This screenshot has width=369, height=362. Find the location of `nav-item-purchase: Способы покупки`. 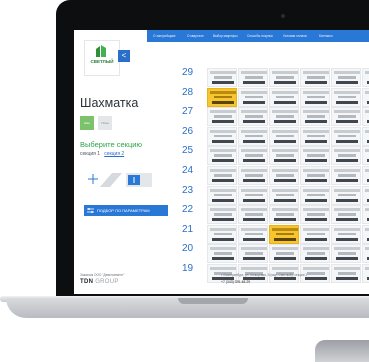

nav-item-purchase: Способы покупки is located at coordinates (260, 36).